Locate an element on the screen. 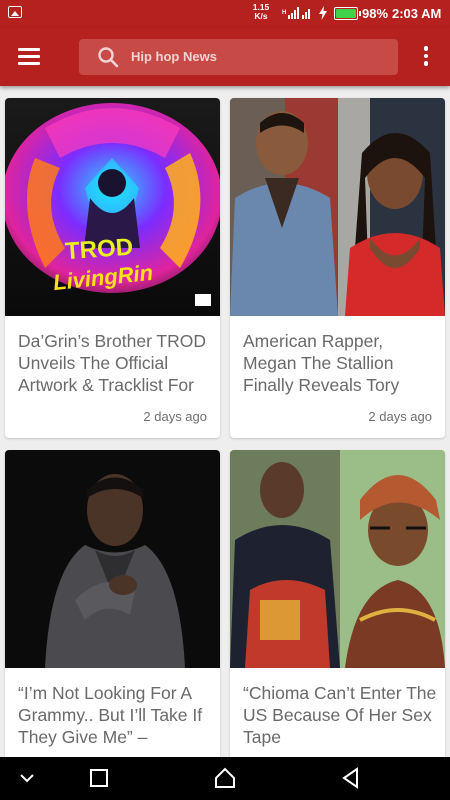 The width and height of the screenshot is (450, 800). system-nav-bar is located at coordinates (225, 778).